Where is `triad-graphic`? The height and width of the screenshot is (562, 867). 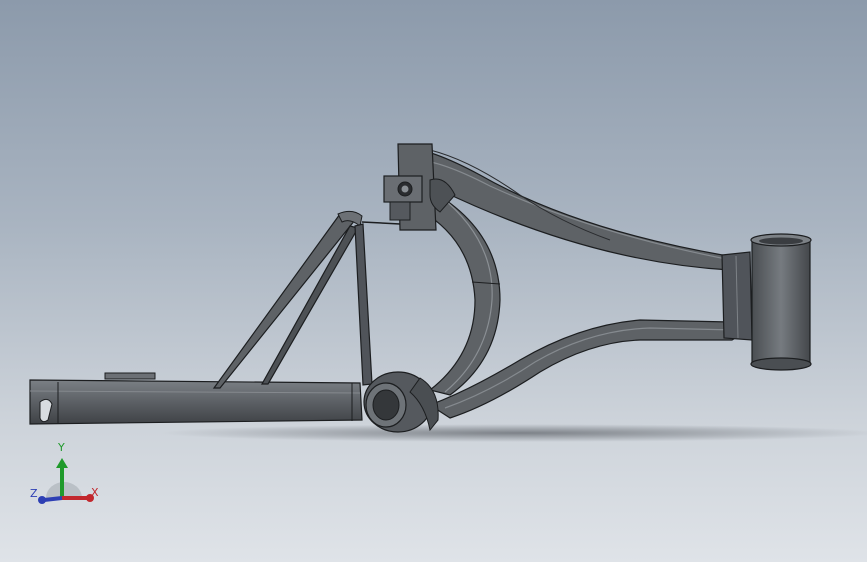 triad-graphic is located at coordinates (66, 481).